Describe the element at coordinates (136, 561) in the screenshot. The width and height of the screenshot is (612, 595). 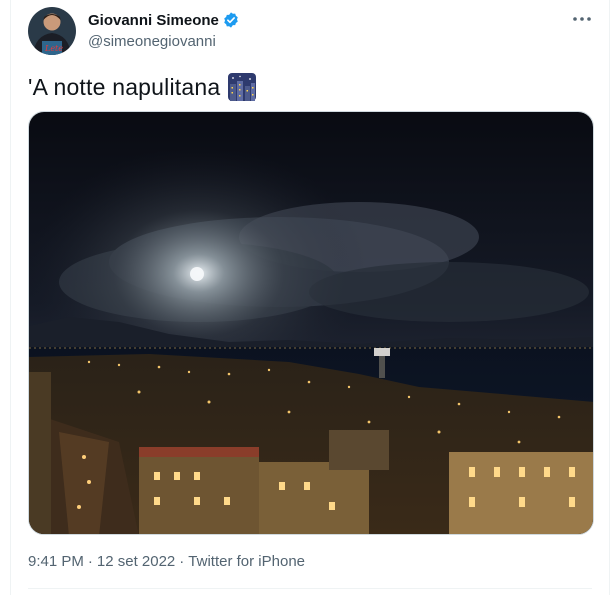
I see `tweet-date: 12 set 2022` at that location.